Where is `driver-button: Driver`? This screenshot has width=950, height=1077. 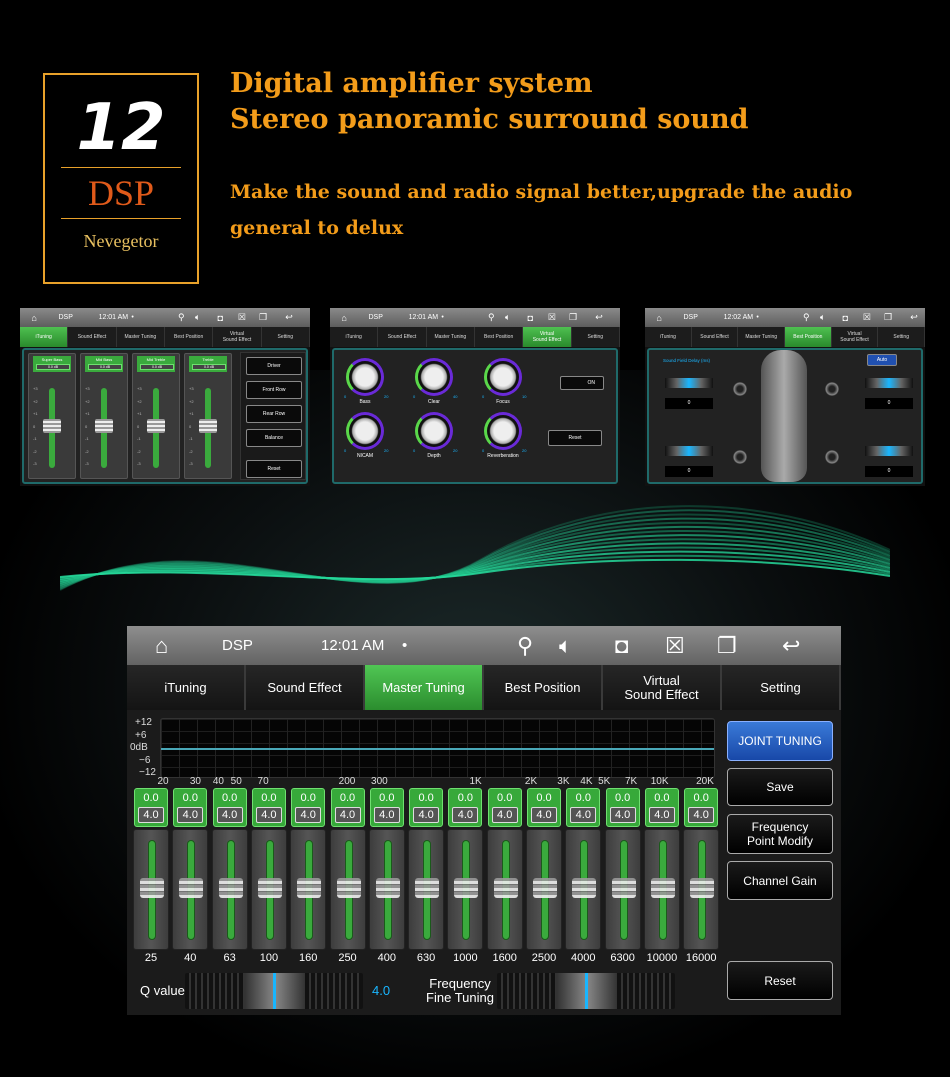 driver-button: Driver is located at coordinates (274, 366).